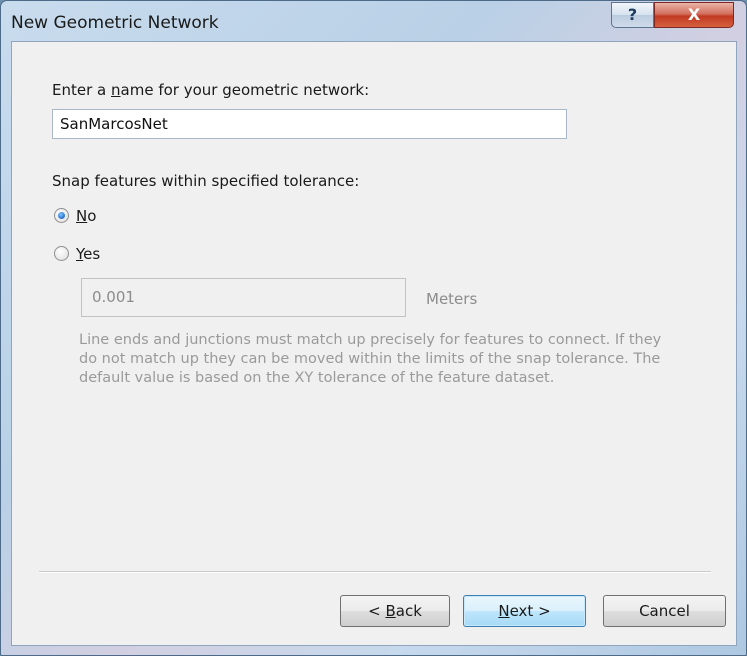  What do you see at coordinates (395, 611) in the screenshot?
I see `back-button: < Back` at bounding box center [395, 611].